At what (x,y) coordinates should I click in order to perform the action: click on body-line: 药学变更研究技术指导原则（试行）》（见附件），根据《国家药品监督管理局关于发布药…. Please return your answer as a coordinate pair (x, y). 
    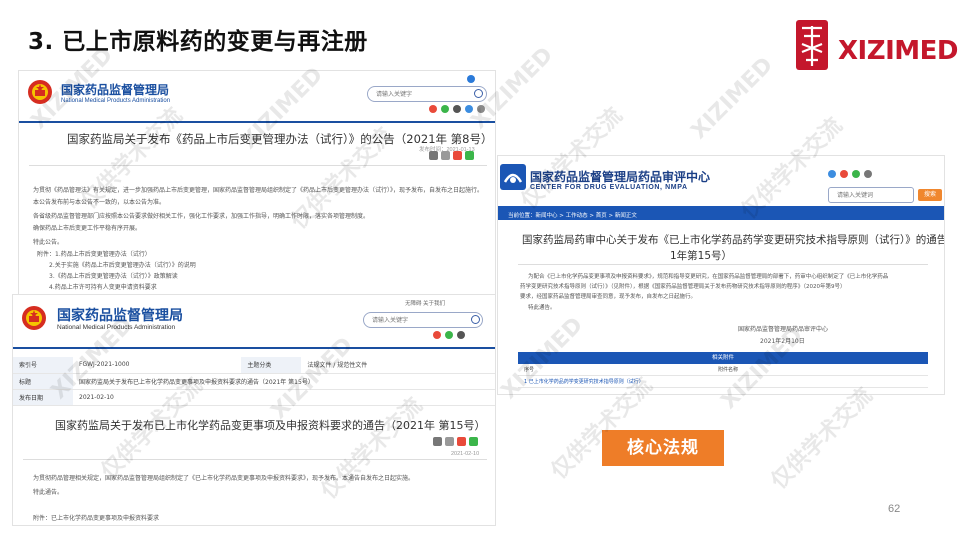
    Looking at the image, I should click on (683, 287).